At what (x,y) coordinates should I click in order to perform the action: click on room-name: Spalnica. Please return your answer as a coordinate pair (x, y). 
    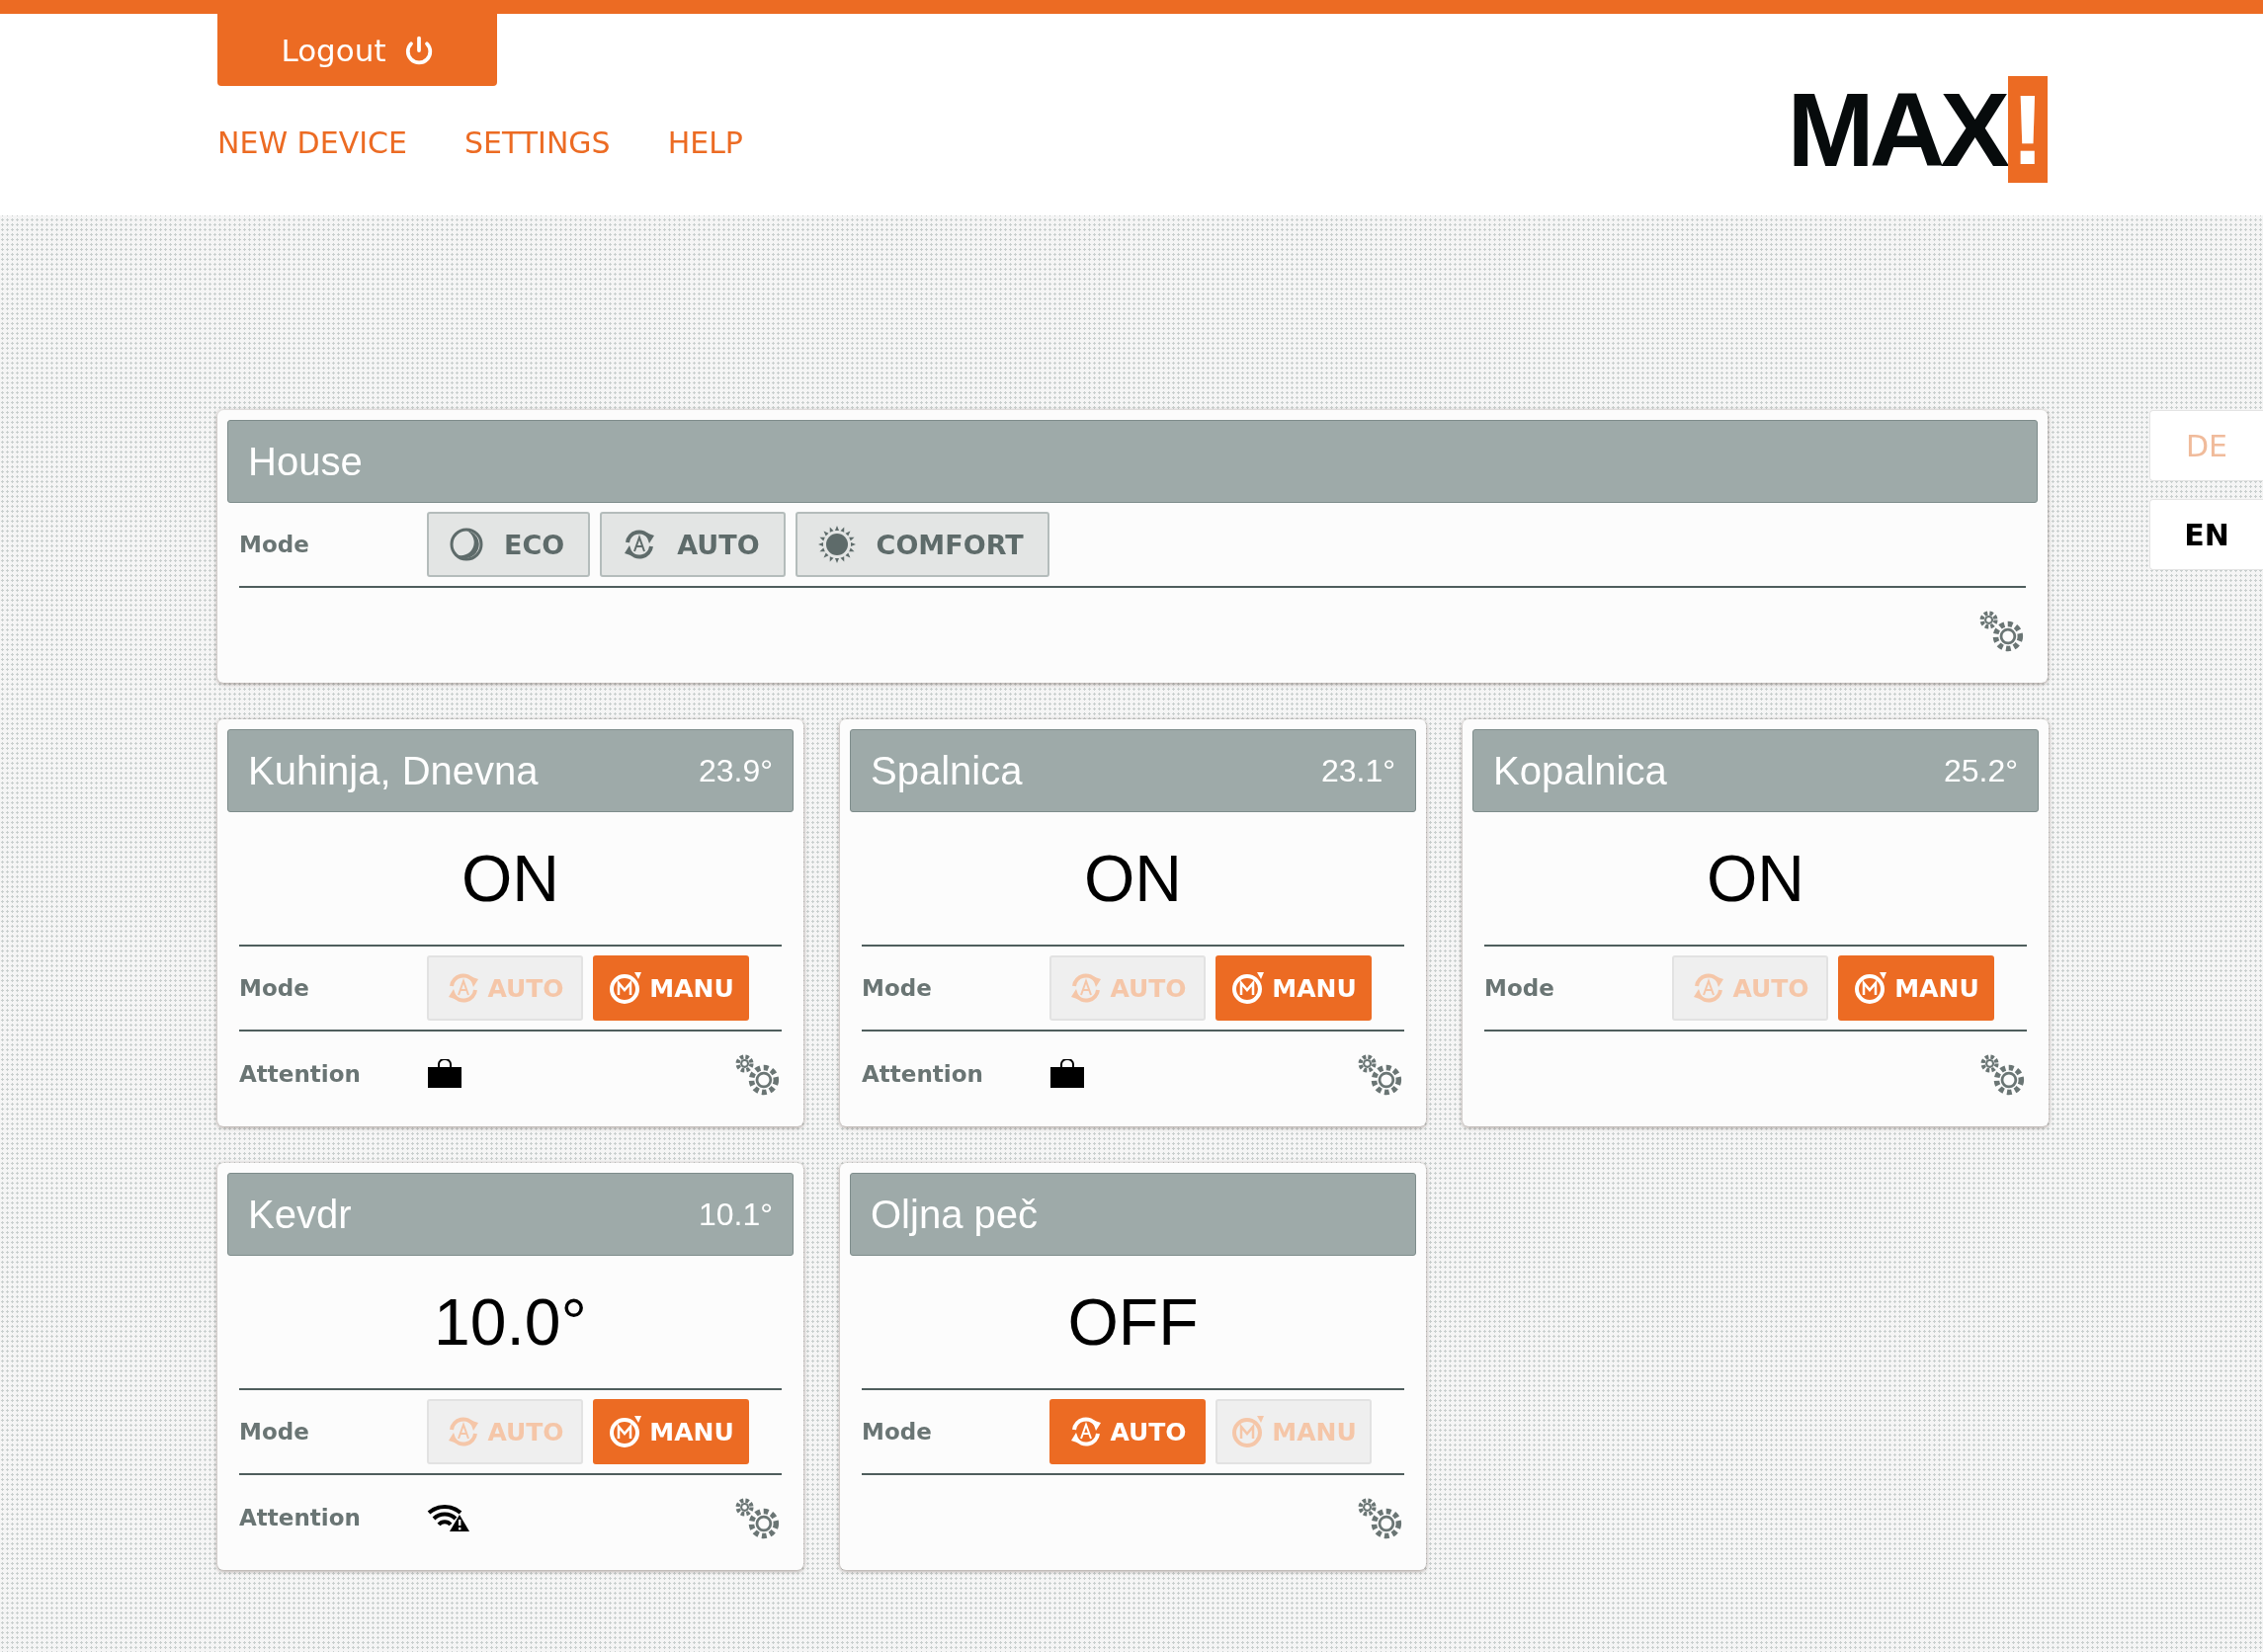
    Looking at the image, I should click on (947, 770).